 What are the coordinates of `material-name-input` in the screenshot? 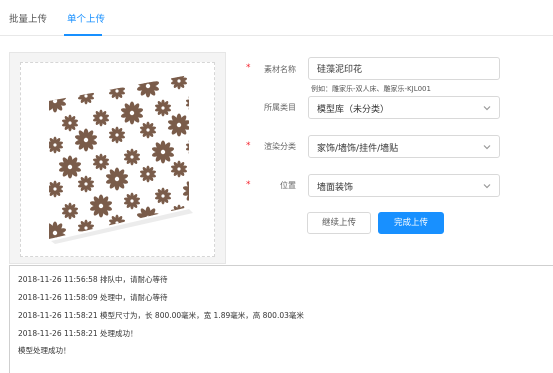 It's located at (404, 68).